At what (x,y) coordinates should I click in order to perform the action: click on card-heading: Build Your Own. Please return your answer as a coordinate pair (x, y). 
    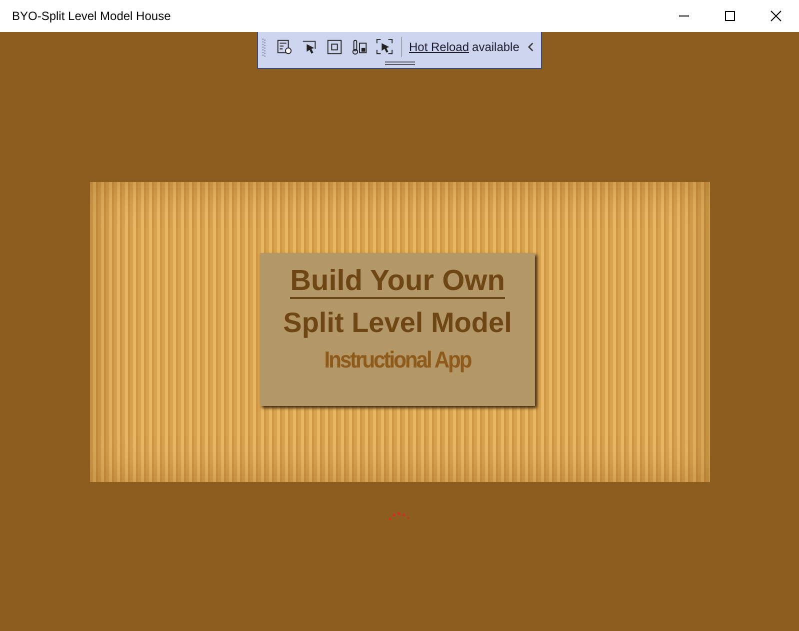
    Looking at the image, I should click on (397, 281).